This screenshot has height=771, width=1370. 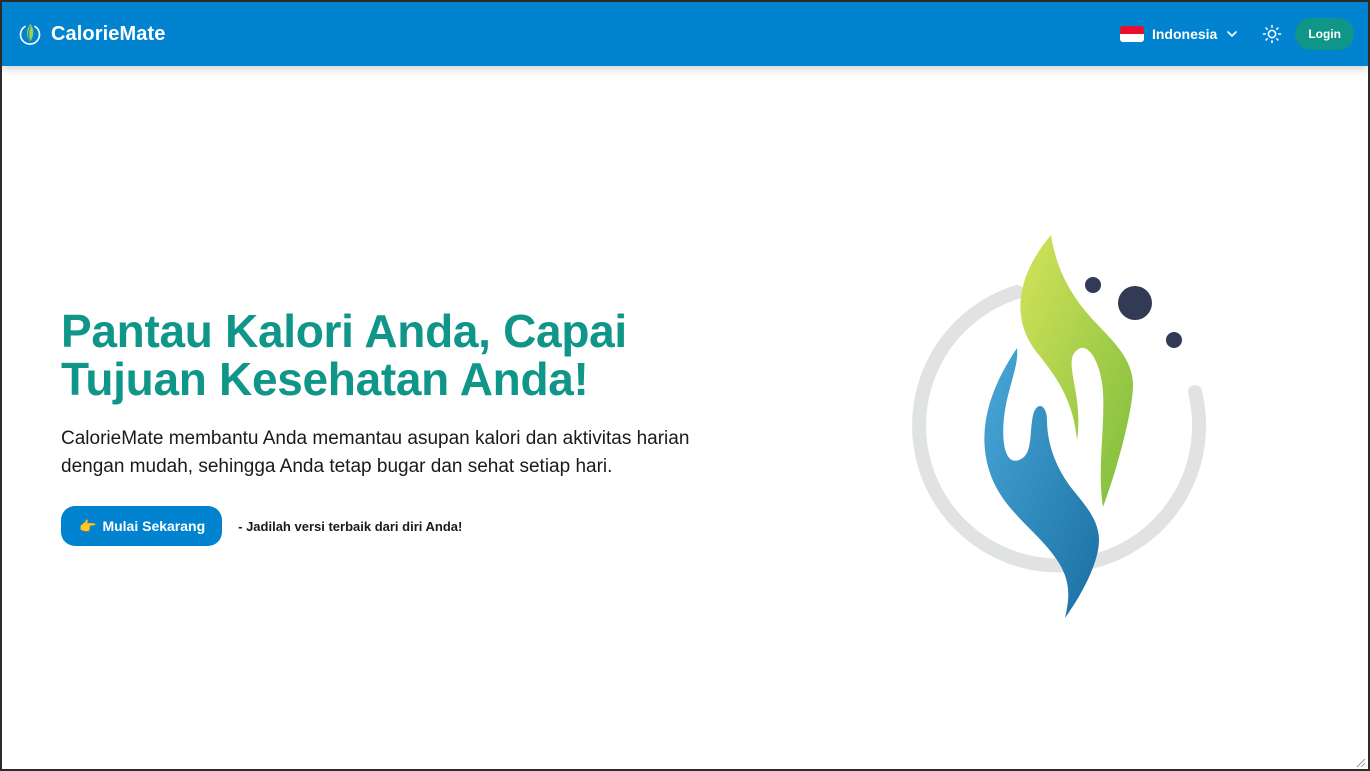 I want to click on pointing-hand-icon: 👉, so click(x=88, y=525).